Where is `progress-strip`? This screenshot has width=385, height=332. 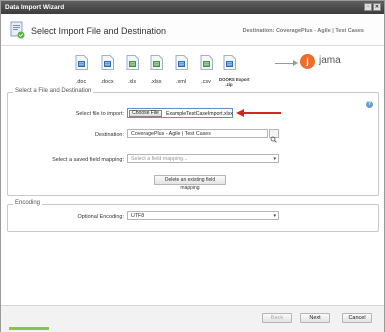 progress-strip is located at coordinates (29, 328).